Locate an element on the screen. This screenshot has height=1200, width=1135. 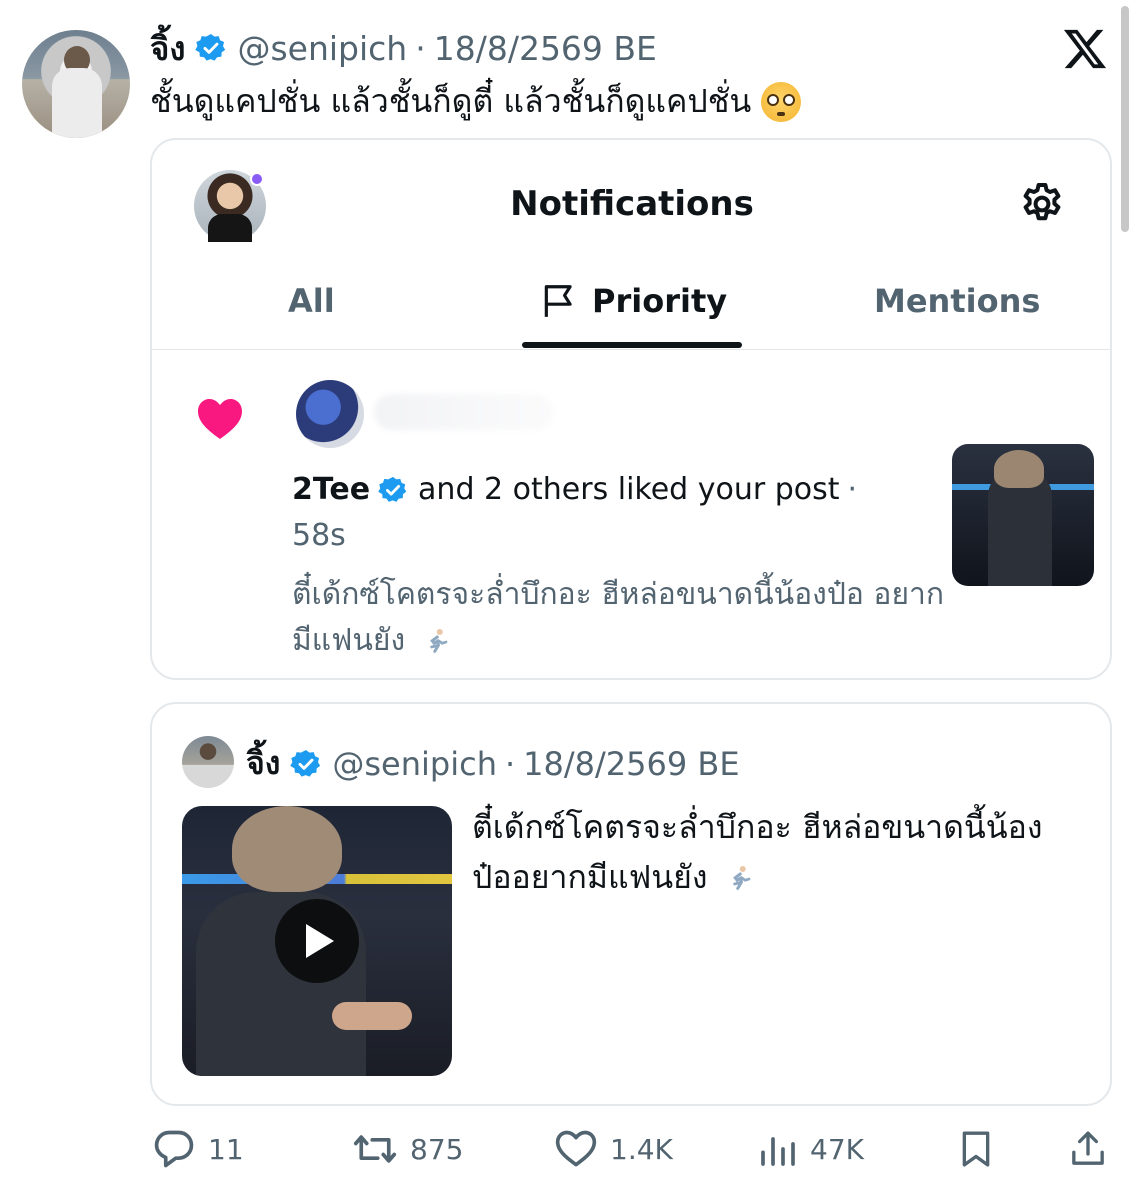
quoted-author-avatar is located at coordinates (208, 762).